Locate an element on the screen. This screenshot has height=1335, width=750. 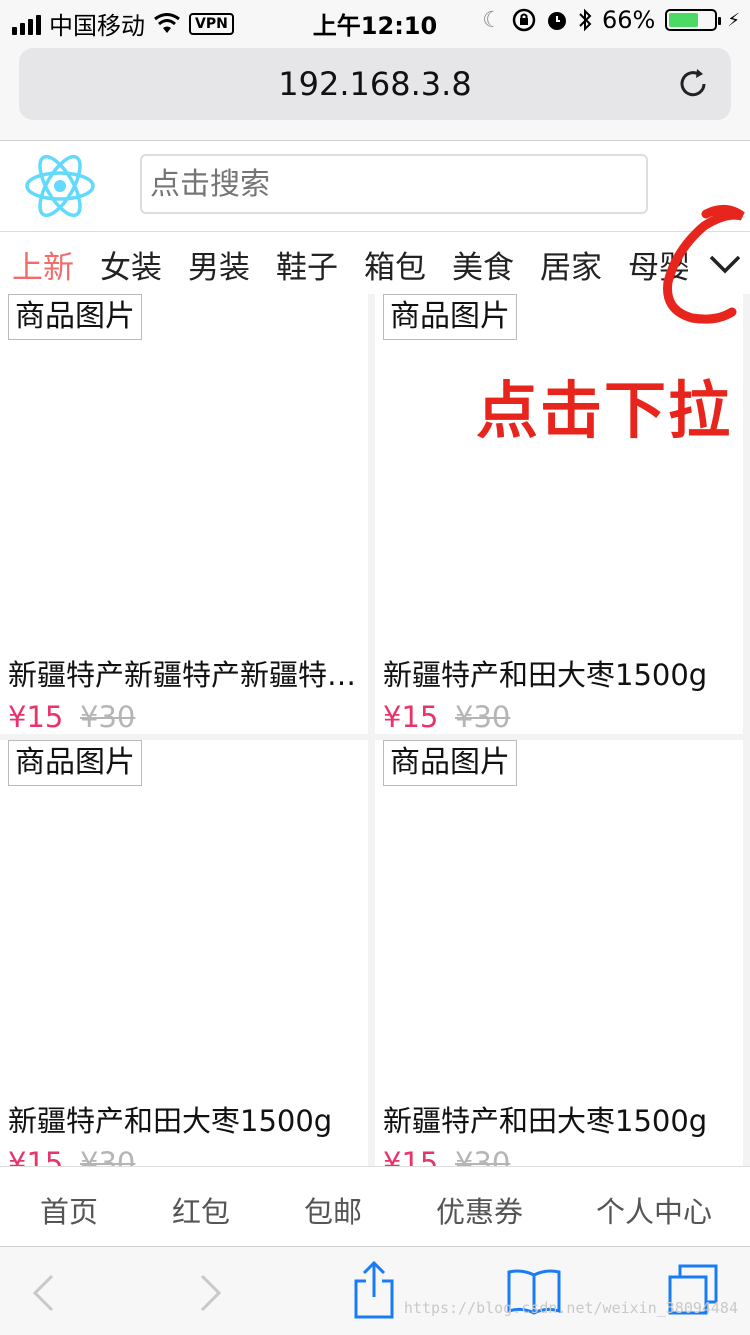
forward-icon is located at coordinates (211, 1293).